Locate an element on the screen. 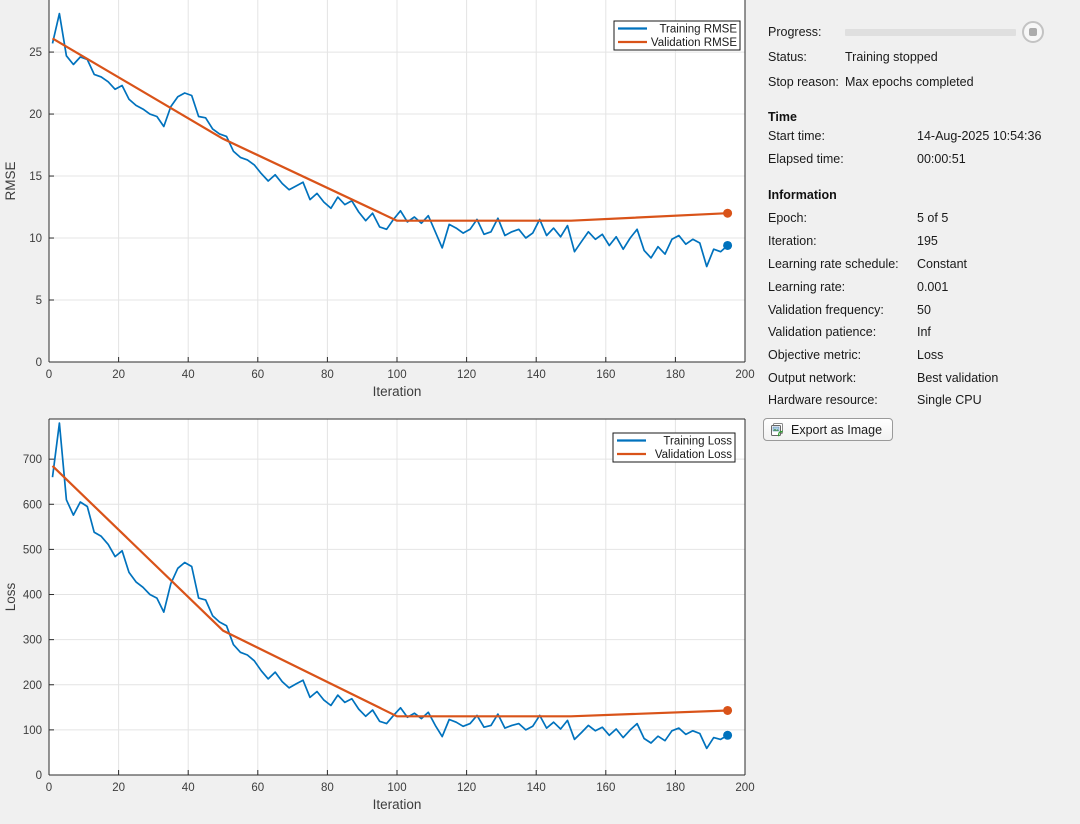 The height and width of the screenshot is (824, 1080). information-section-title: Information is located at coordinates (802, 195).